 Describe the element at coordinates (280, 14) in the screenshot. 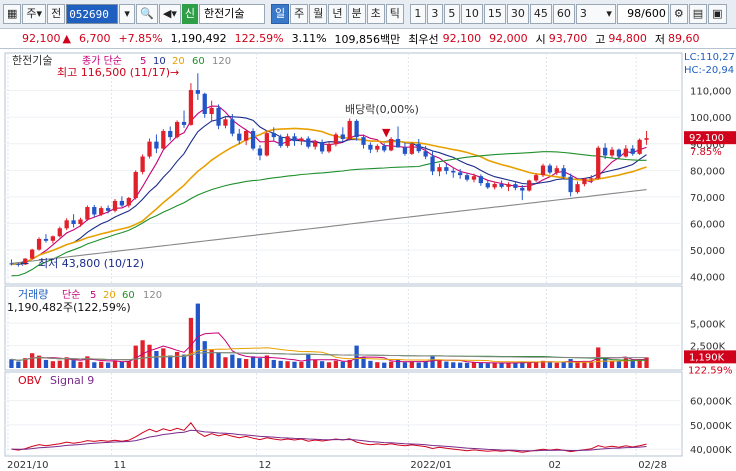

I see `period-day-button: 일` at that location.